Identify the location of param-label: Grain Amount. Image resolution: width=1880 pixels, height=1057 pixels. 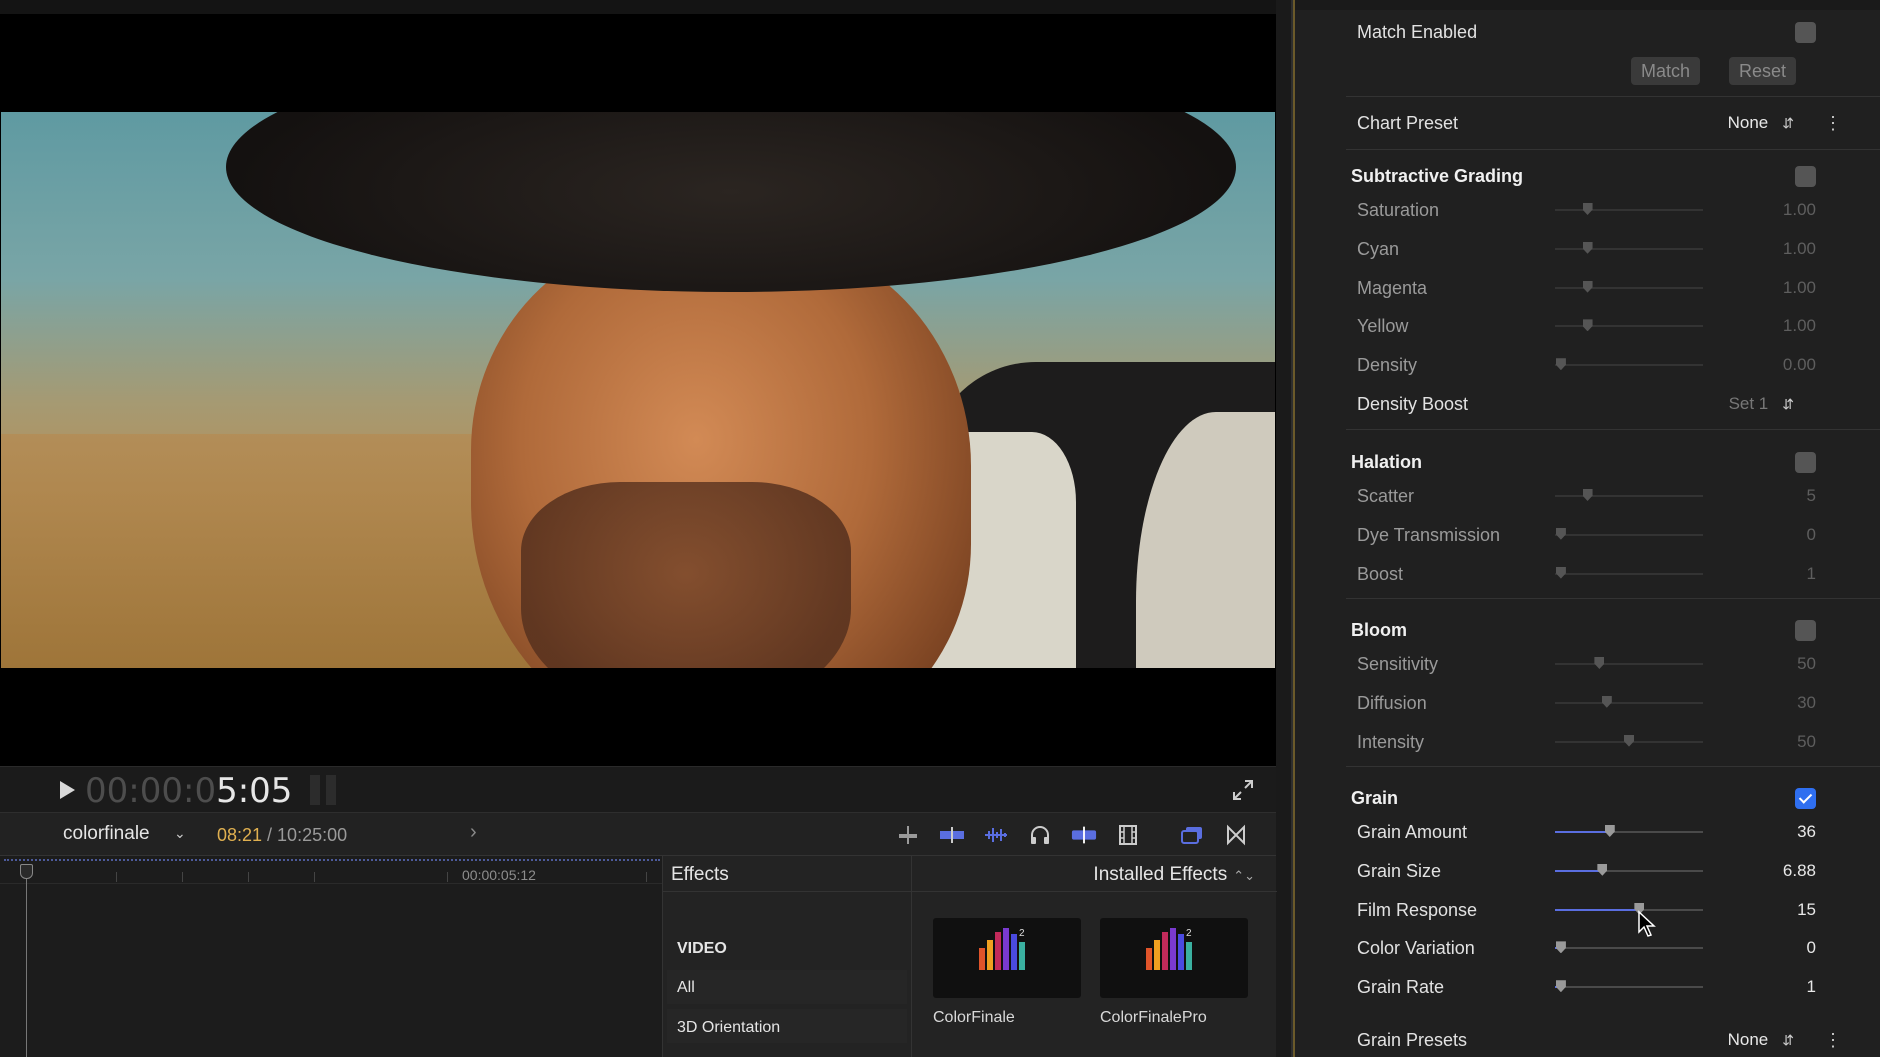
(1412, 832).